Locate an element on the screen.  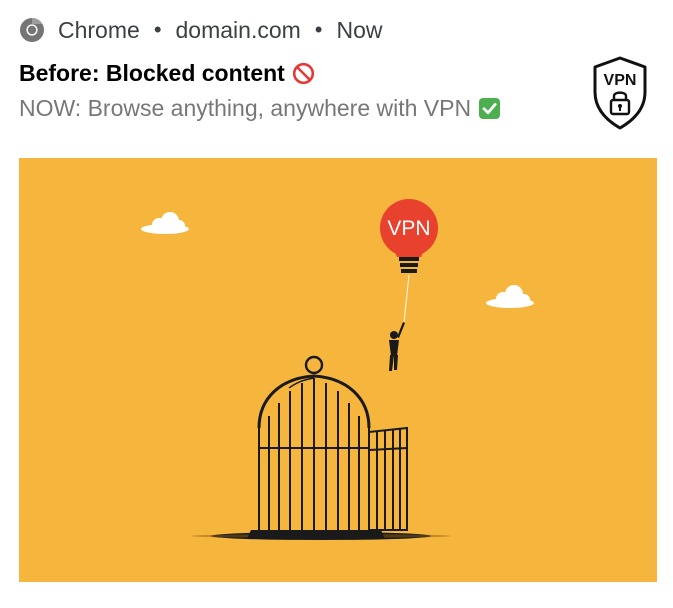
notification-title: Before: Blocked content is located at coordinates (167, 73).